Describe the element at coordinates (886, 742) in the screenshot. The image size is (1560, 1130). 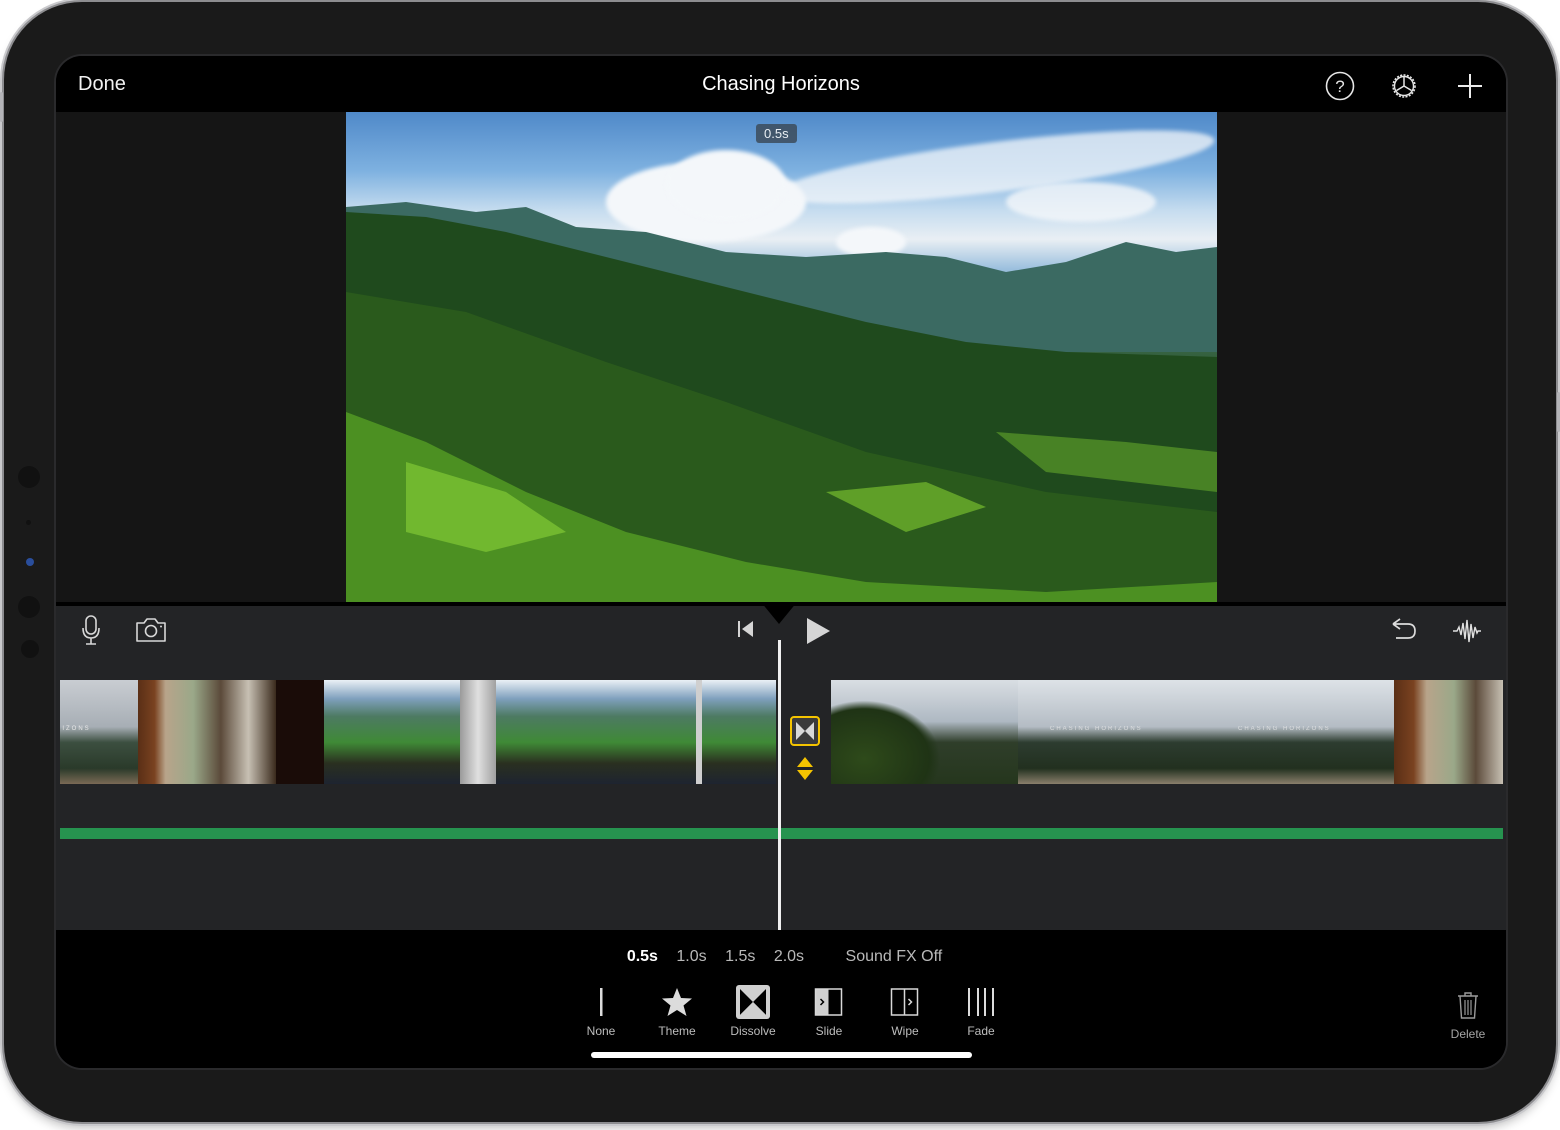
I see `foreground-plants` at that location.